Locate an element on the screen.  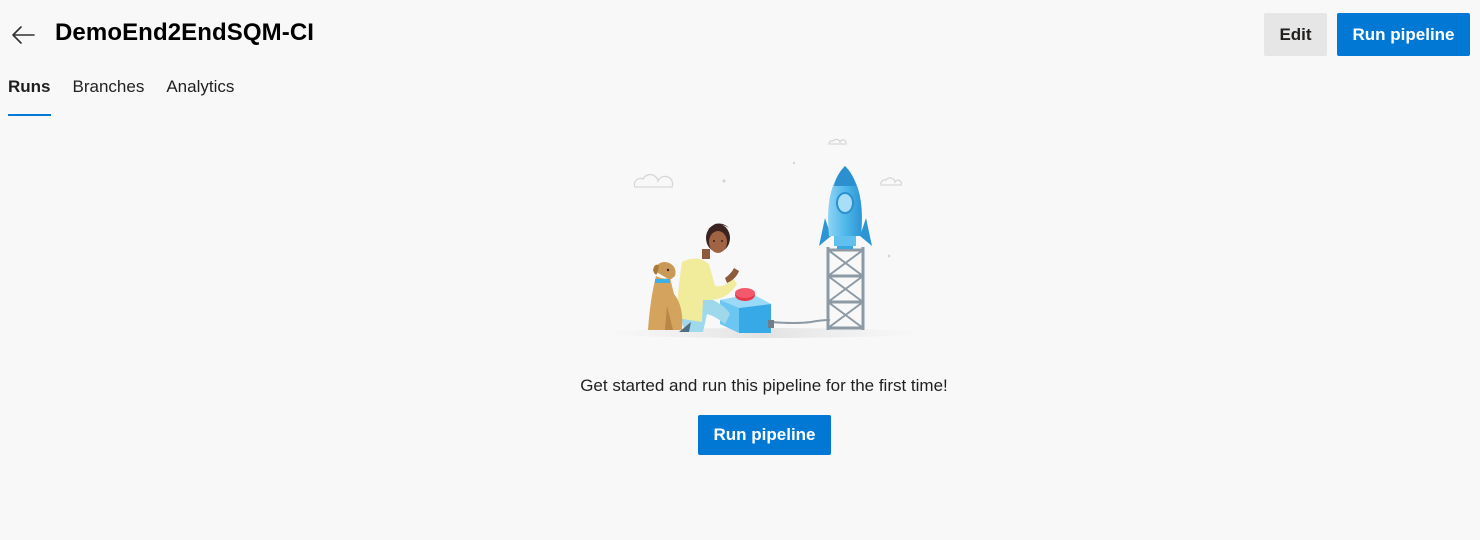
run-pipeline-button-header: Run pipeline is located at coordinates (1403, 34).